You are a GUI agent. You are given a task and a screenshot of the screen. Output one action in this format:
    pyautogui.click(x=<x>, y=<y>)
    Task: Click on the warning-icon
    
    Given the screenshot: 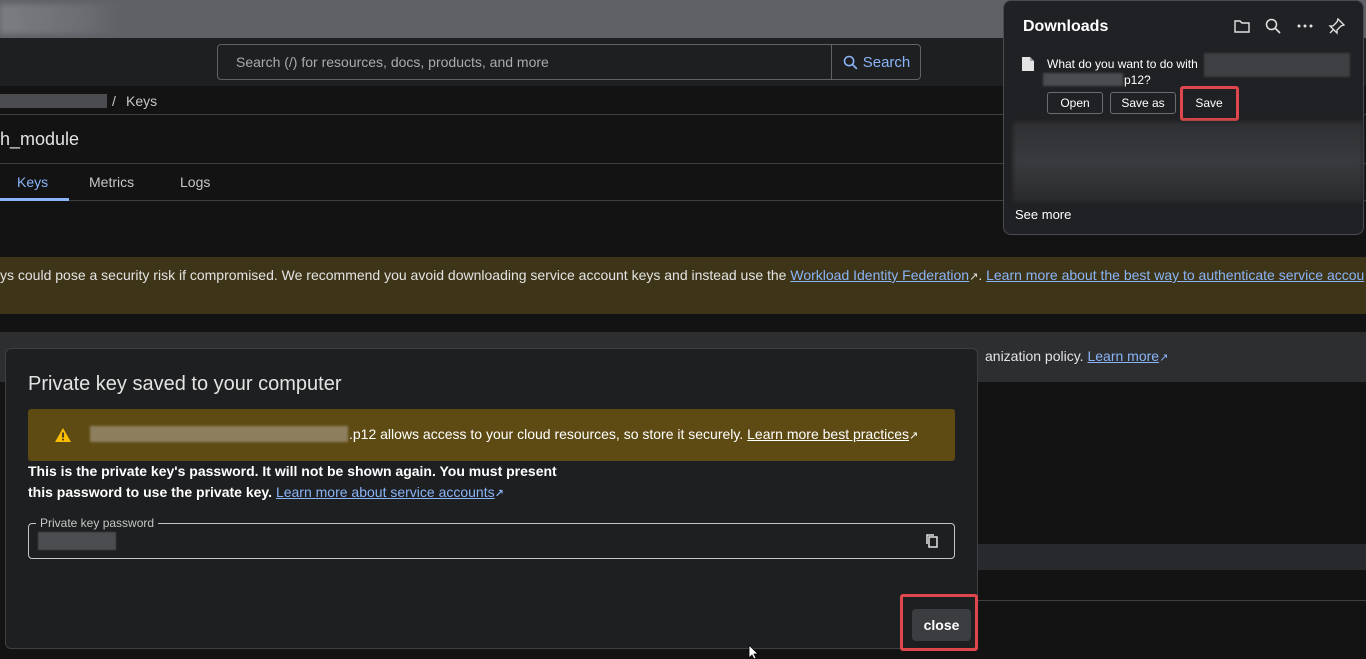 What is the action you would take?
    pyautogui.click(x=63, y=435)
    